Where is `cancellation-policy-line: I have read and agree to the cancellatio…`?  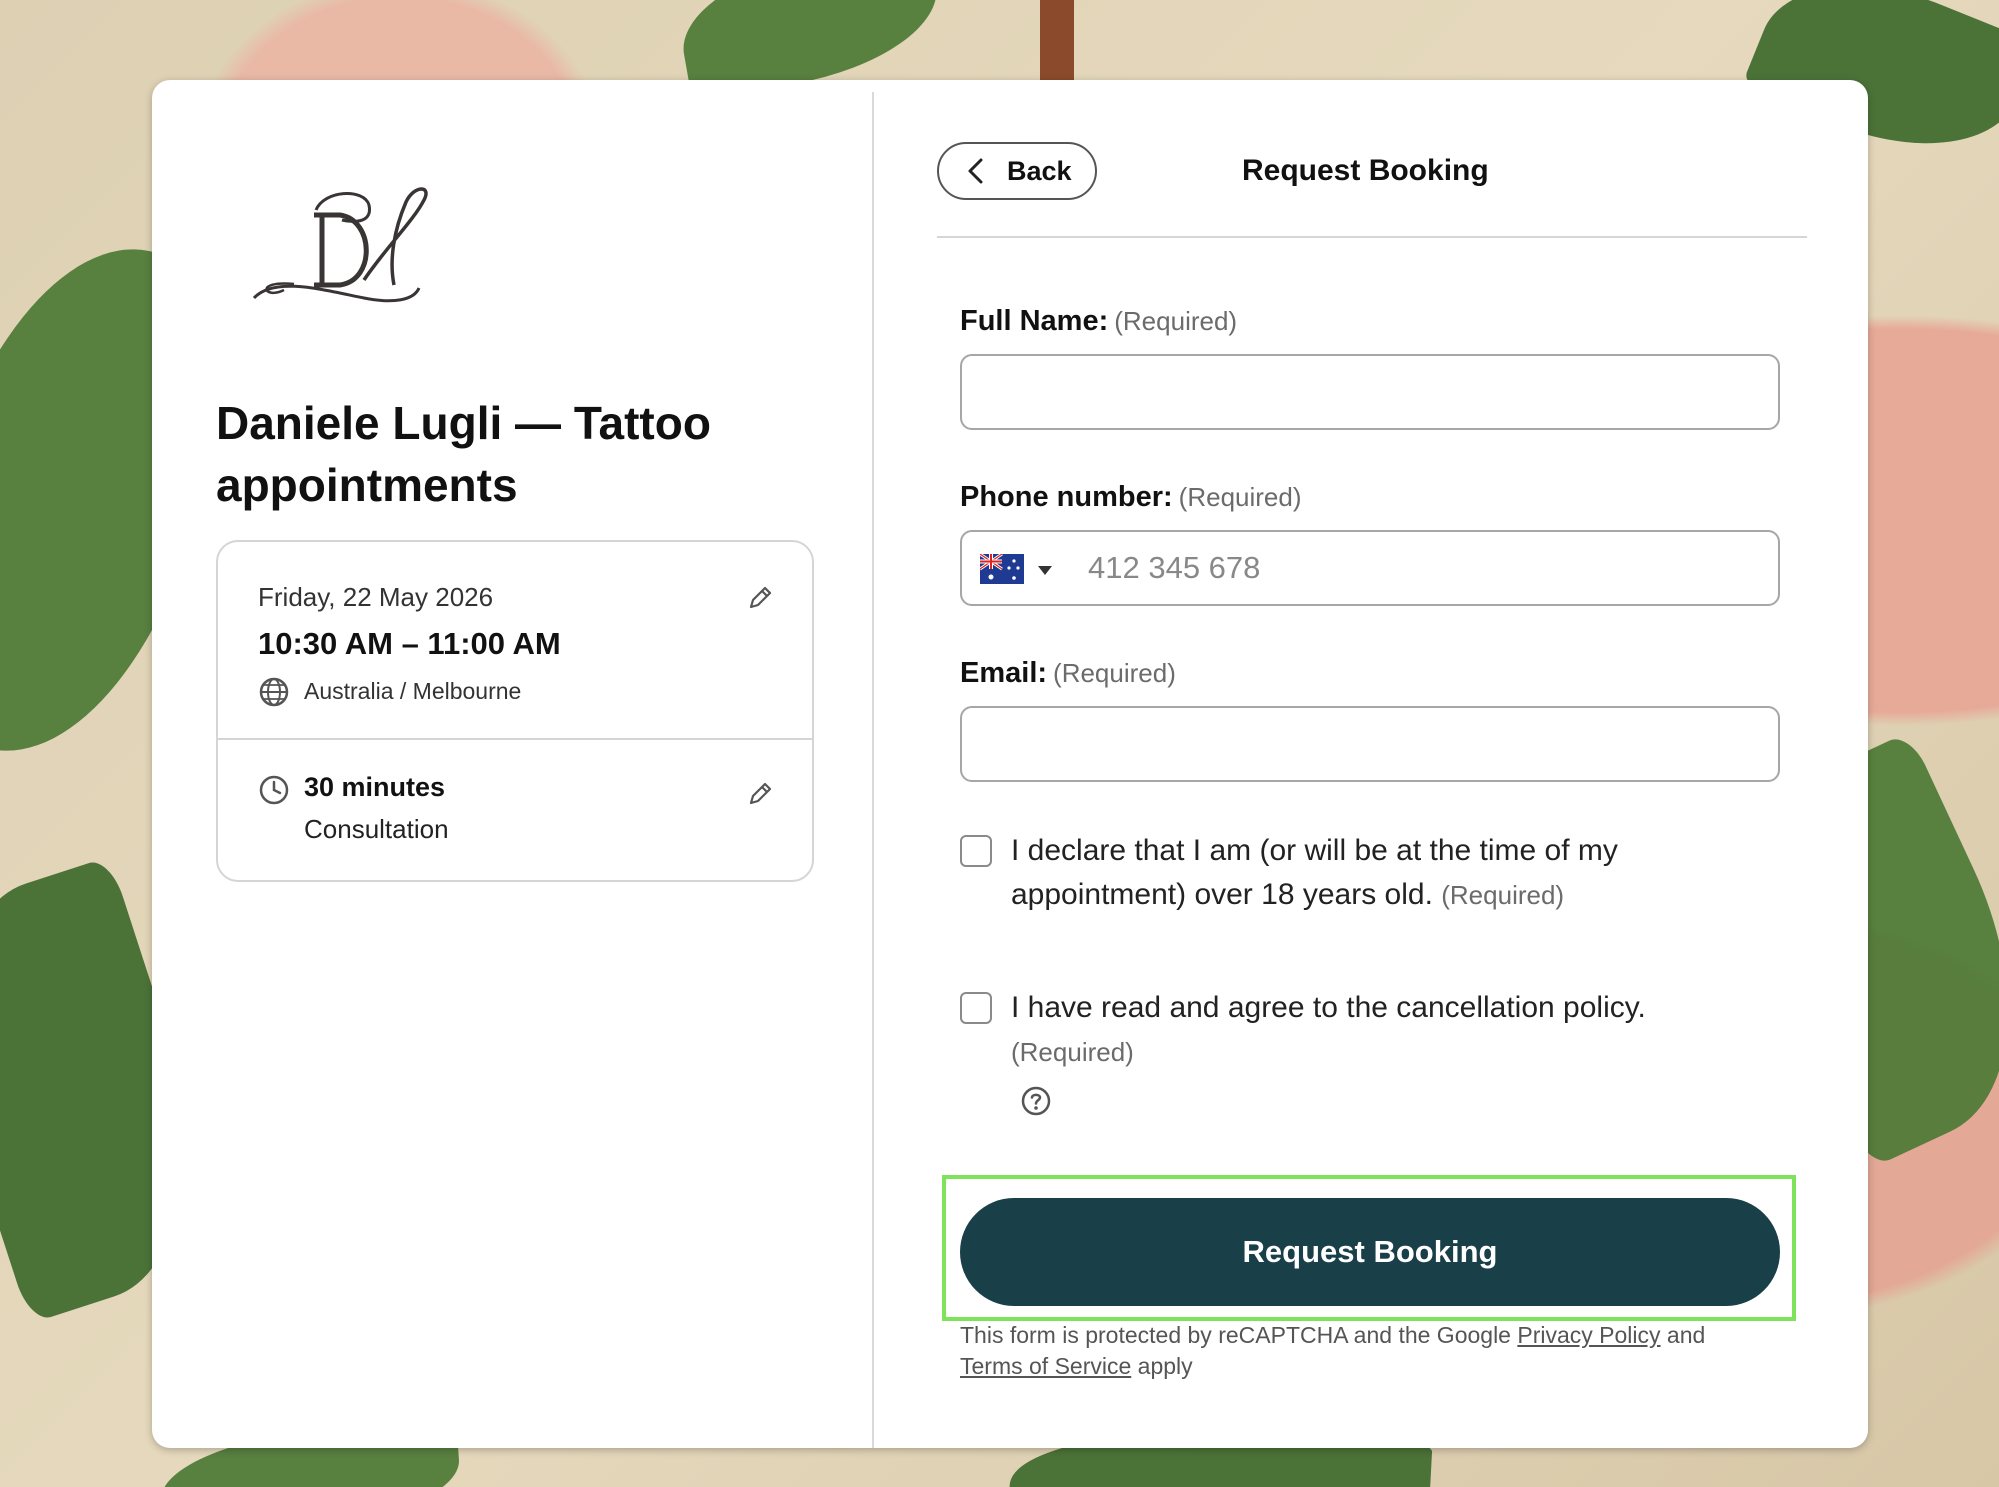
cancellation-policy-line: I have read and agree to the cancellatio… is located at coordinates (1328, 1007).